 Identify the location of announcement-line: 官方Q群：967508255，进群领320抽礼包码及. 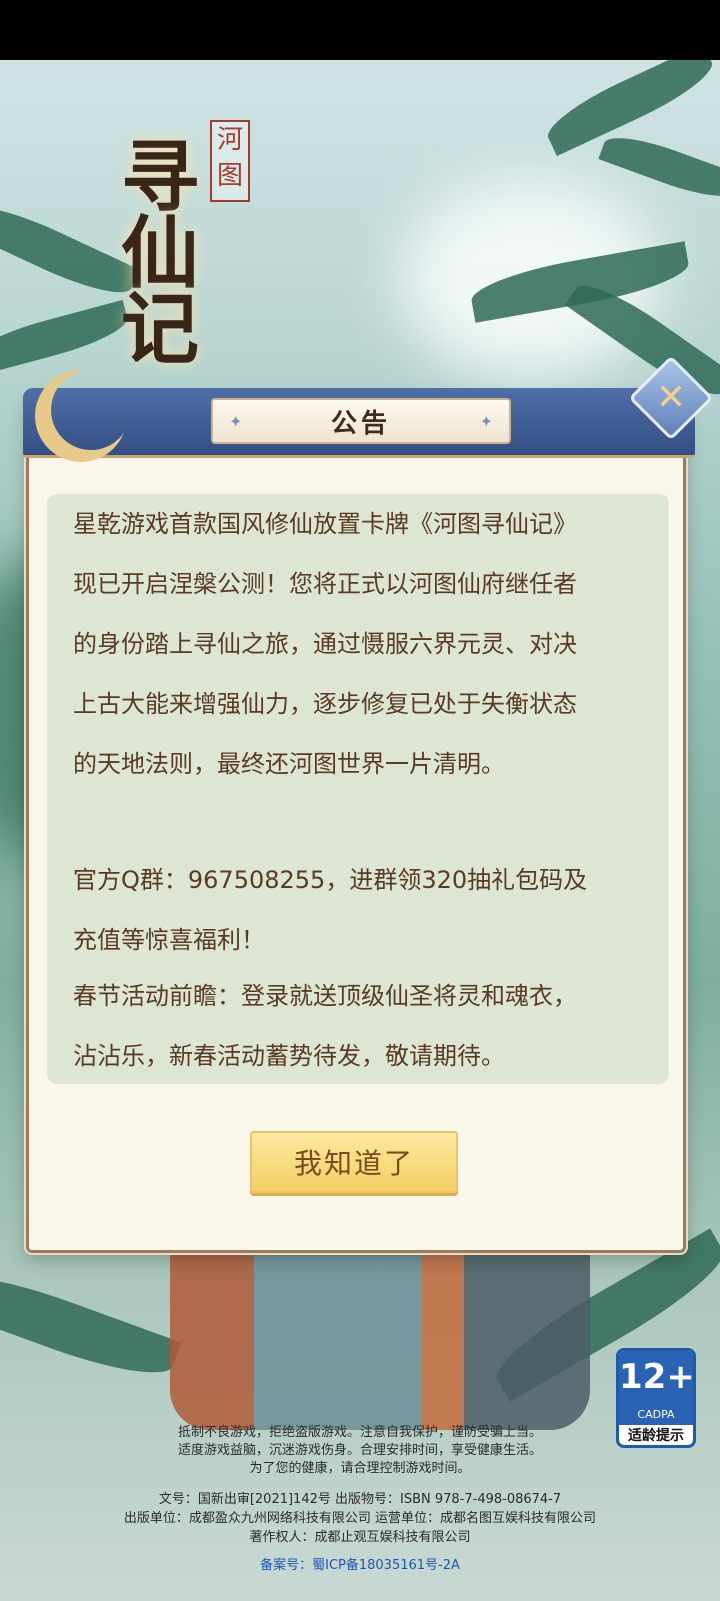
(330, 880).